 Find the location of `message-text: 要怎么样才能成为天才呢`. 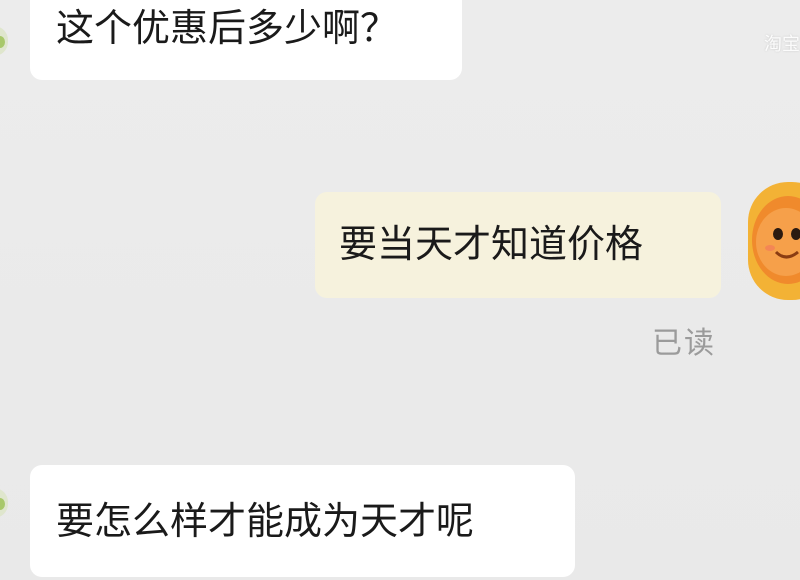

message-text: 要怎么样才能成为天才呢 is located at coordinates (265, 521).